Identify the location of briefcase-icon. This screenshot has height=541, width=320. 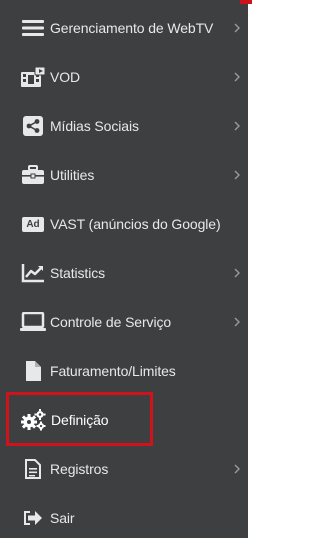
(33, 175).